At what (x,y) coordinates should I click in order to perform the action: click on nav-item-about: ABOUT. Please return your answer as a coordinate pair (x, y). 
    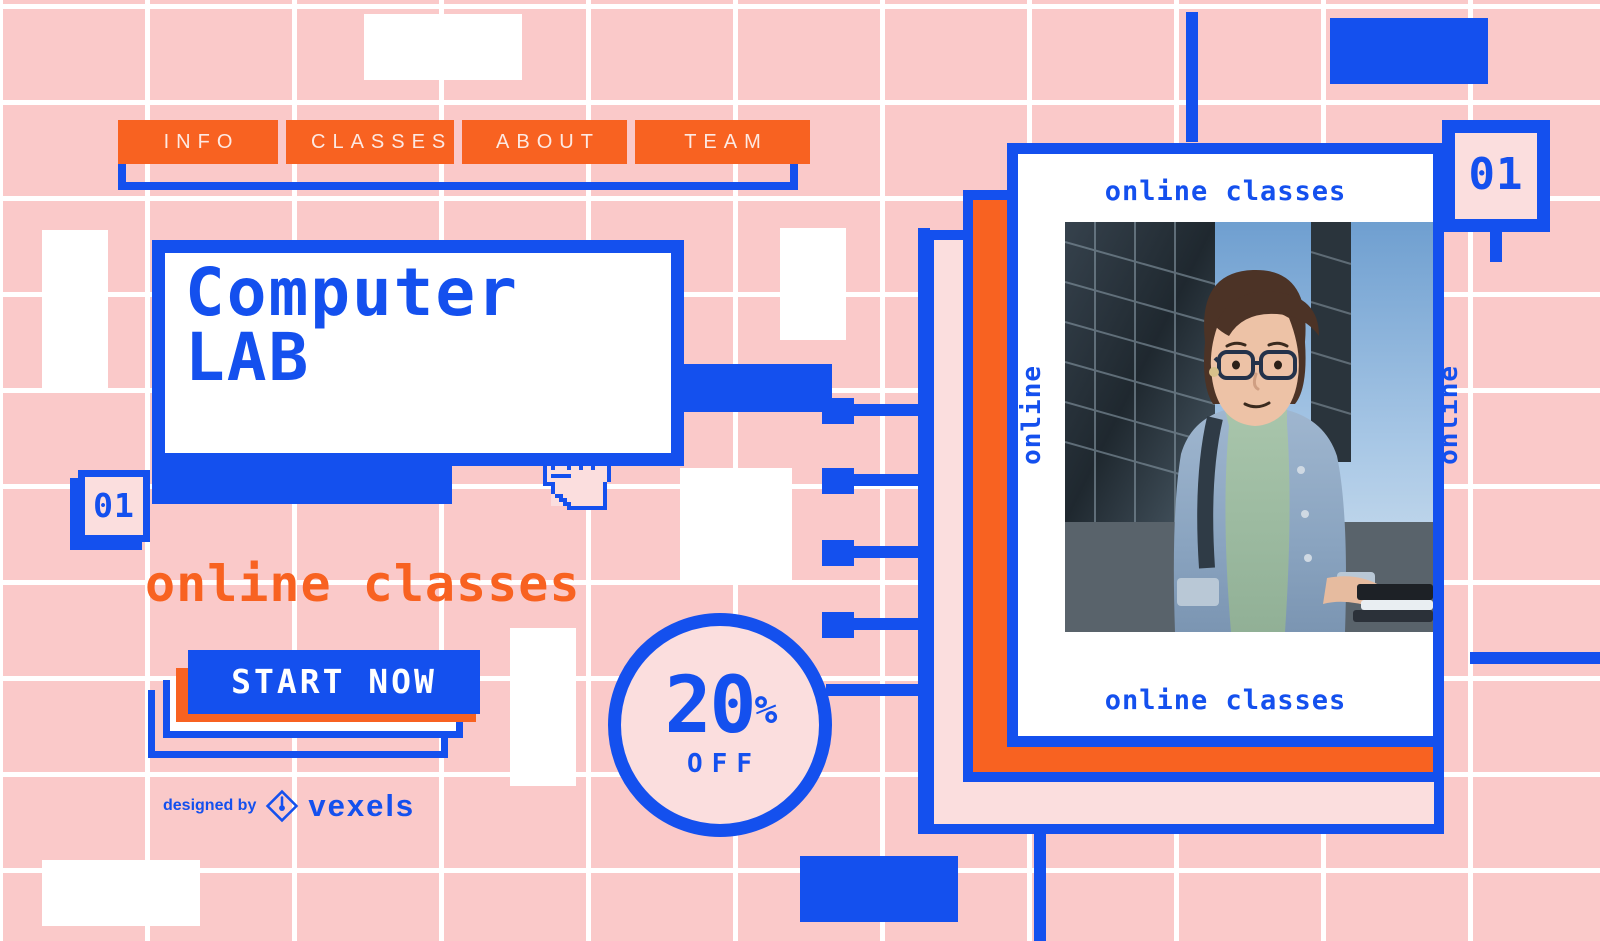
    Looking at the image, I should click on (544, 142).